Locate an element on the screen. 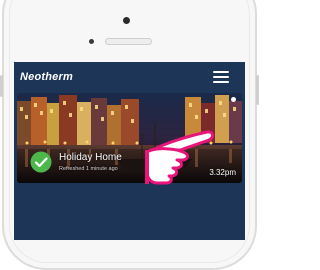 The height and width of the screenshot is (270, 320). app-header: Neotherm is located at coordinates (129, 77).